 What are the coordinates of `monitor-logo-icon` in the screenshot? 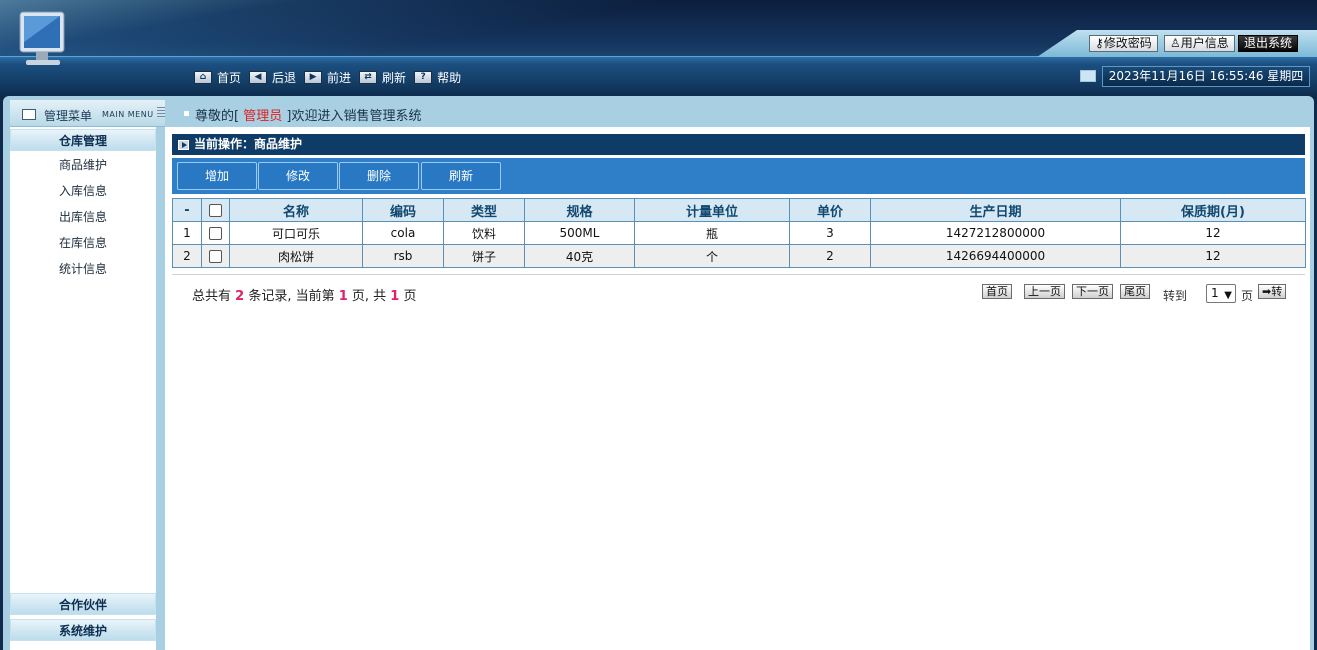 It's located at (42, 38).